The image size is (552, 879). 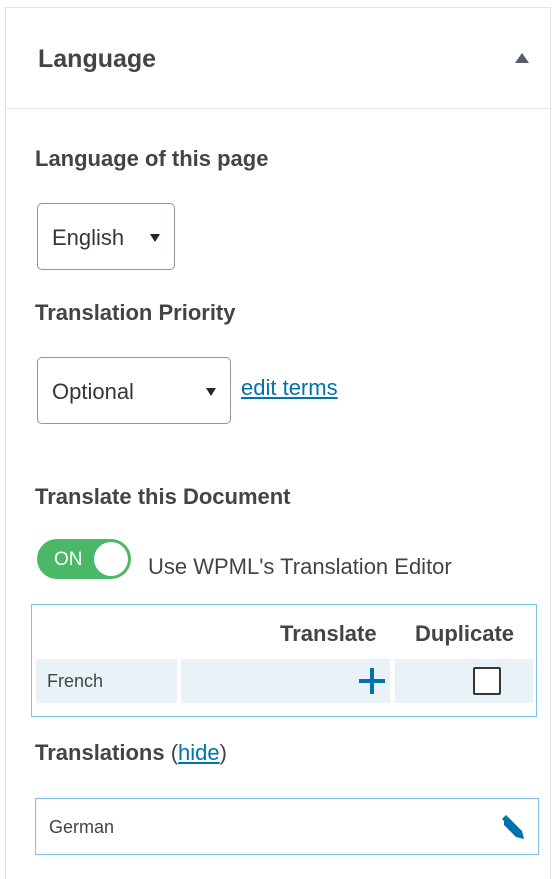 I want to click on table-row-duplicate-cell, so click(x=464, y=681).